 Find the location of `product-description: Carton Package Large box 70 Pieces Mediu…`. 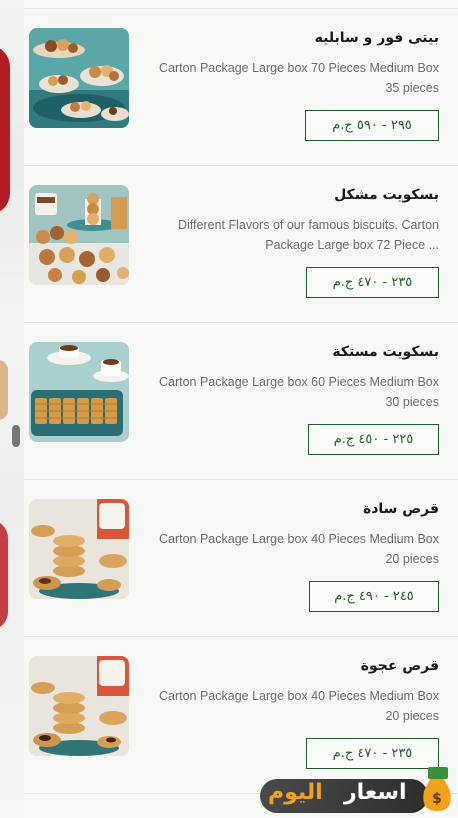

product-description: Carton Package Large box 70 Pieces Mediu… is located at coordinates (298, 78).